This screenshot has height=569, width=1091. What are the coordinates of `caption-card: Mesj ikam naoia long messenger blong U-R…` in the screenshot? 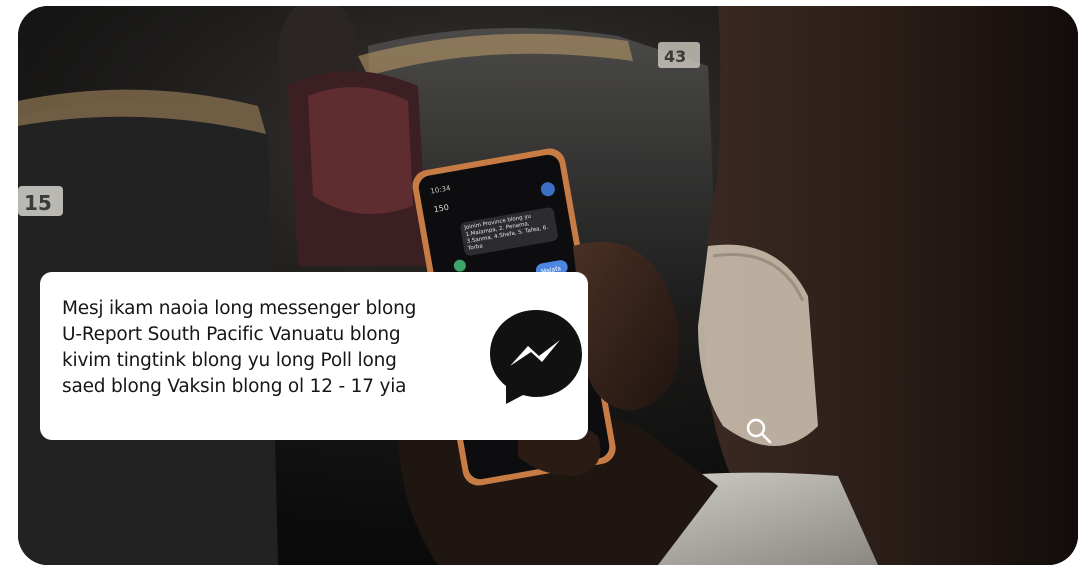 It's located at (314, 356).